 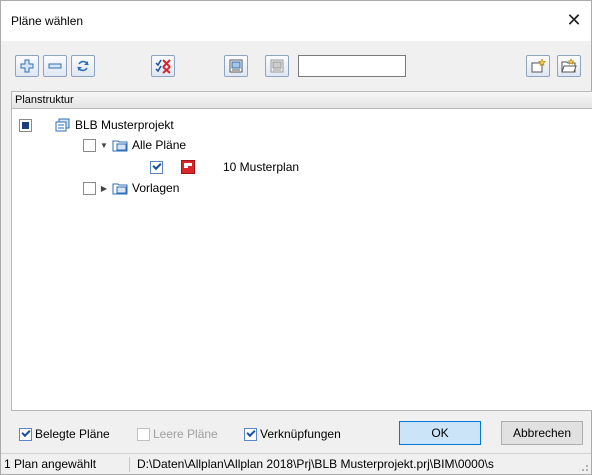 What do you see at coordinates (129, 464) in the screenshot?
I see `status-separator` at bounding box center [129, 464].